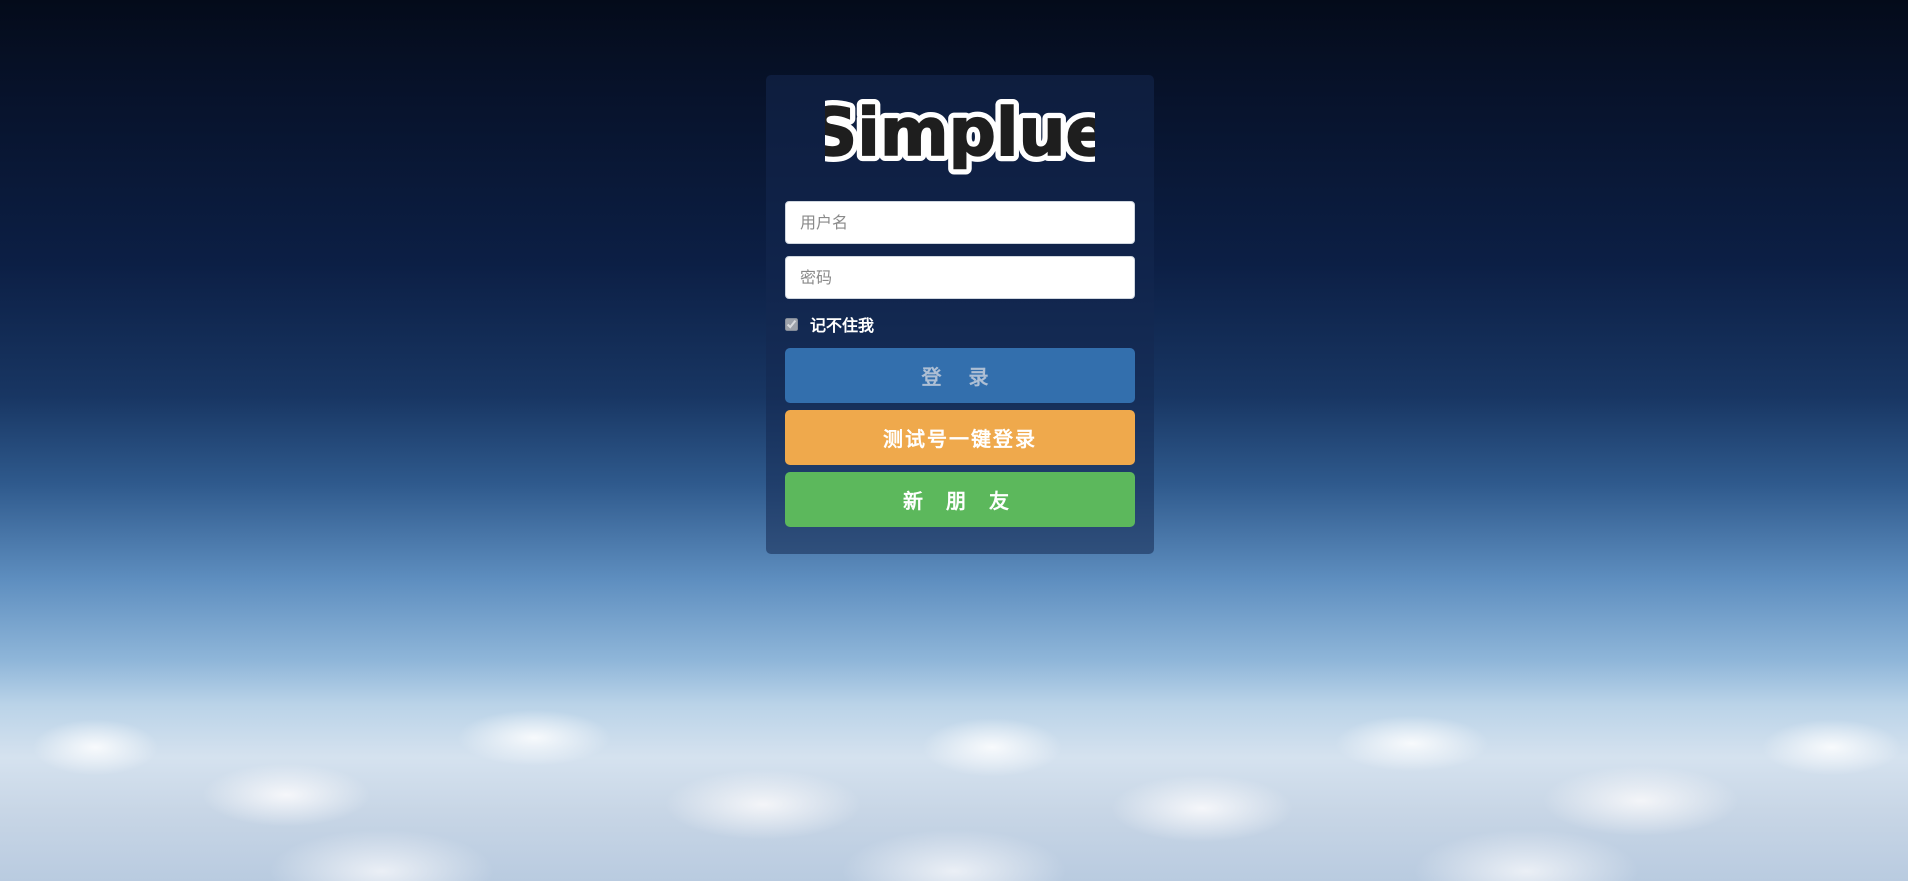 This screenshot has height=881, width=1908. What do you see at coordinates (960, 375) in the screenshot?
I see `login-button: 登 录` at bounding box center [960, 375].